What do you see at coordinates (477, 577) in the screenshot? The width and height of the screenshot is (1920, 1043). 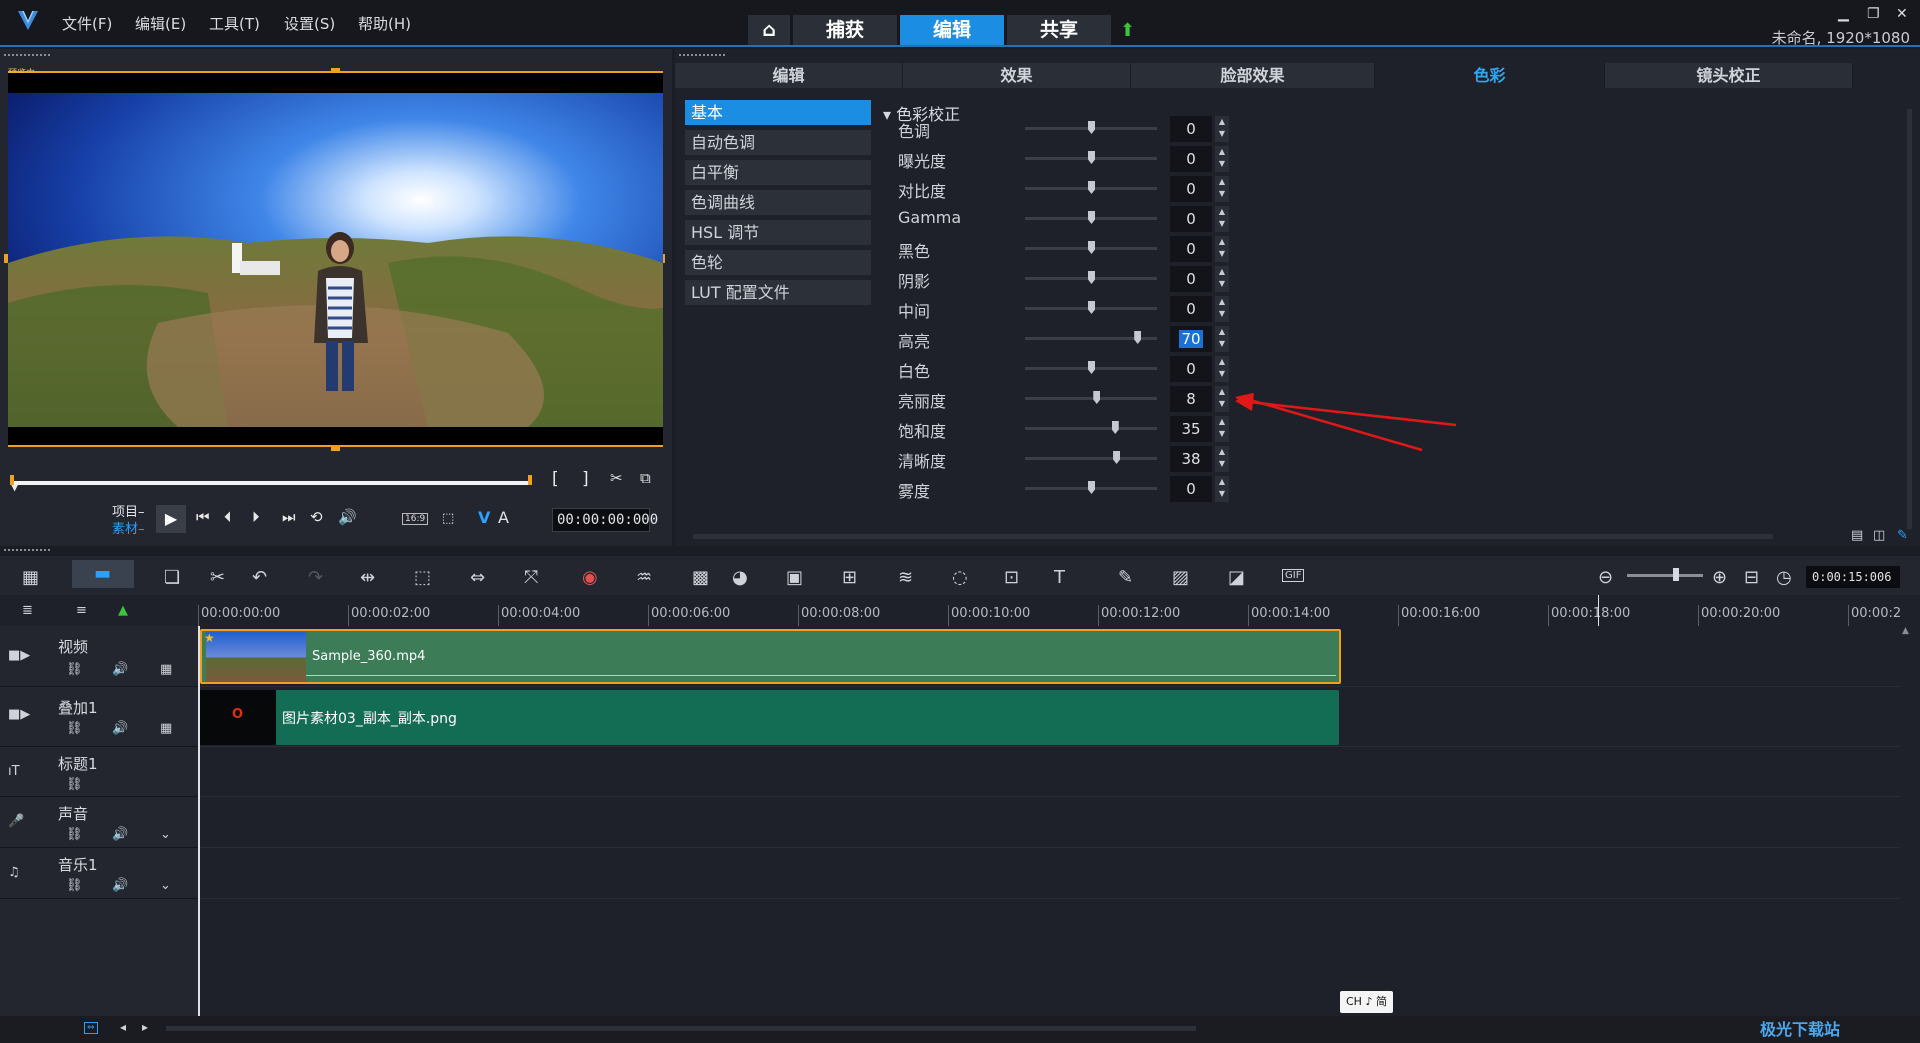 I see `split-screen-icon: ⇔` at bounding box center [477, 577].